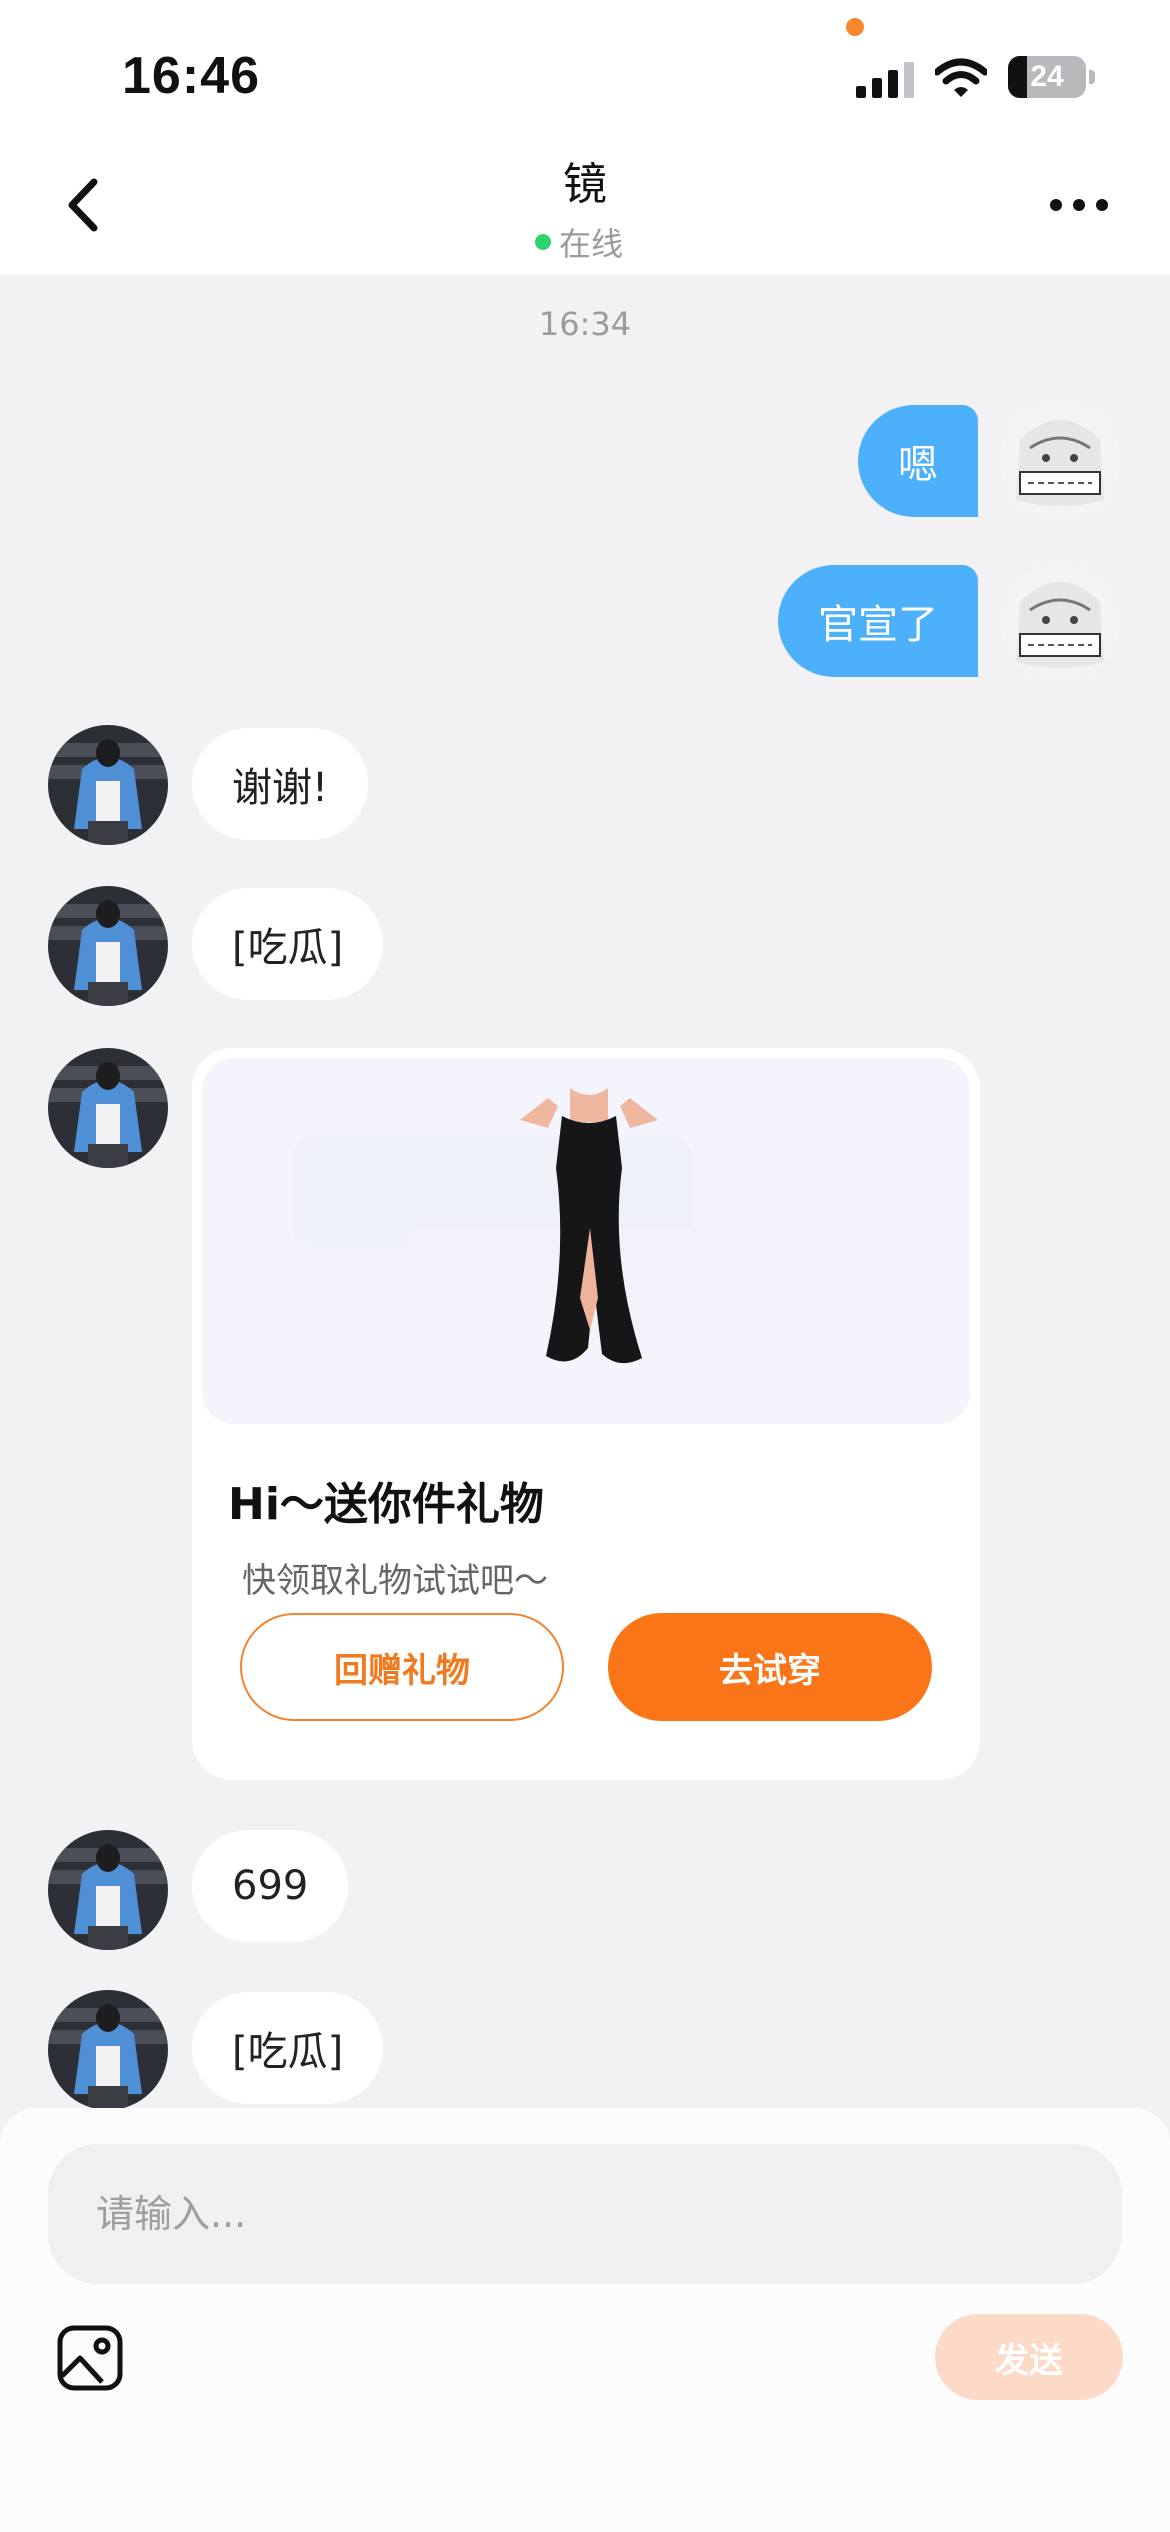  What do you see at coordinates (855, 27) in the screenshot?
I see `privacy-indicator-dot` at bounding box center [855, 27].